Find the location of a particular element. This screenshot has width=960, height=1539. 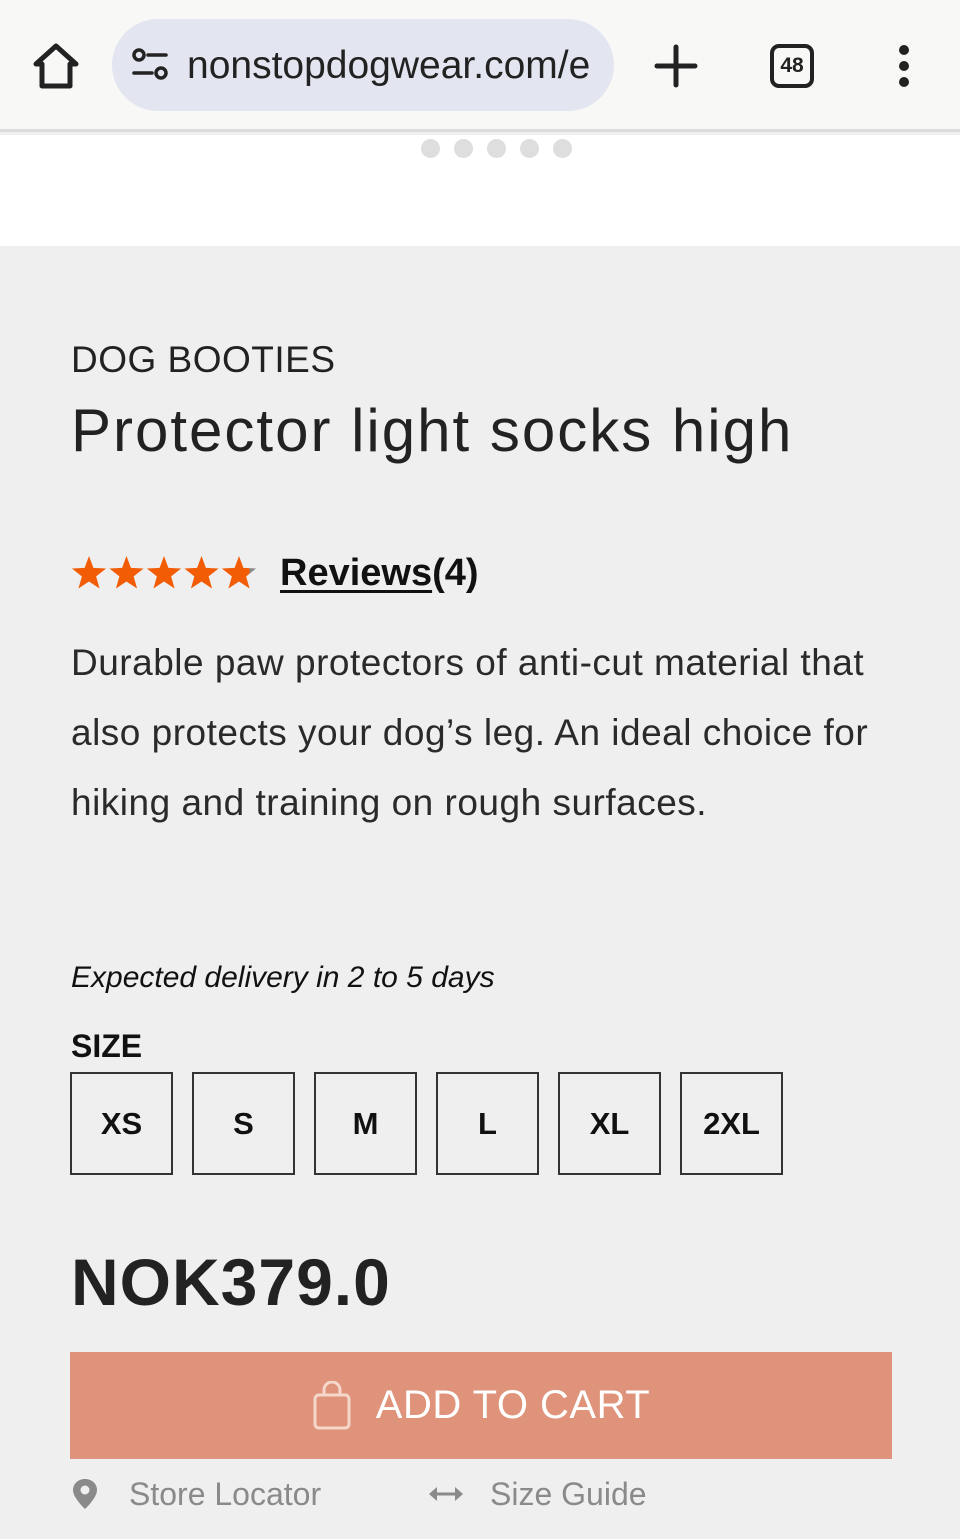

size-option-2xl: 2XL is located at coordinates (731, 1123).